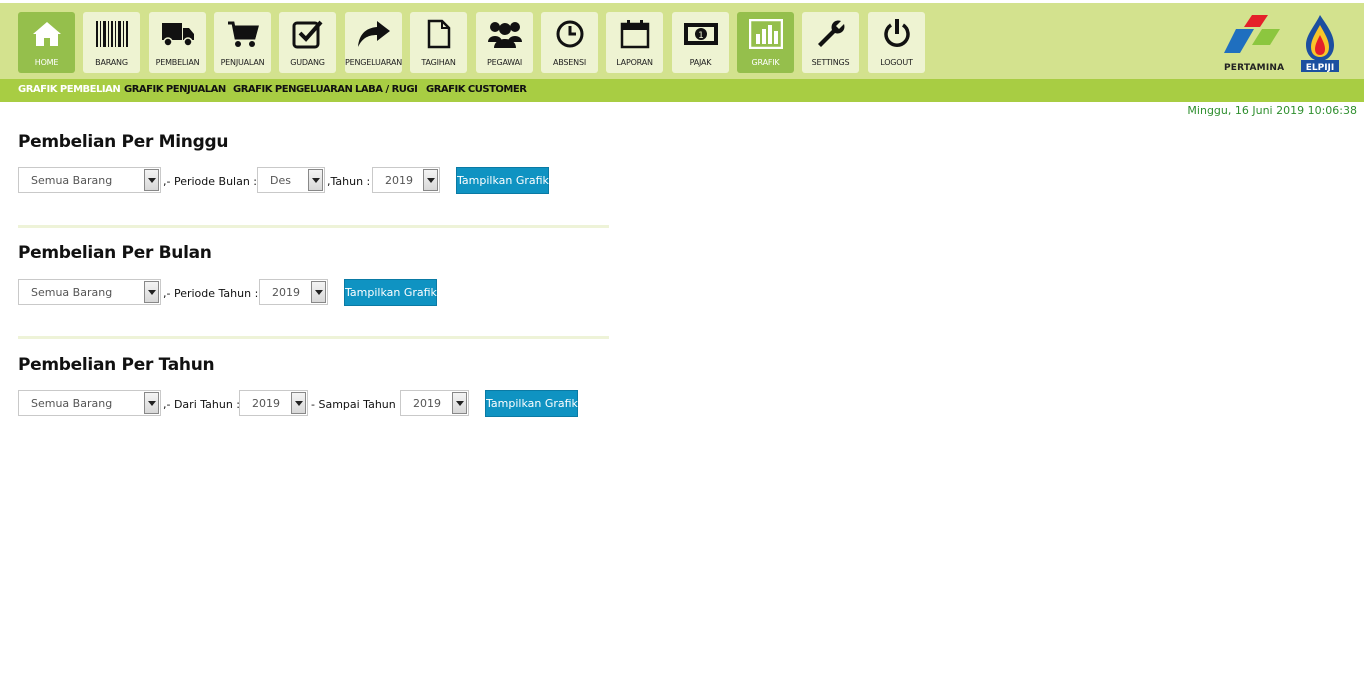 This screenshot has width=1364, height=677. I want to click on nav-label: GUDANG, so click(307, 62).